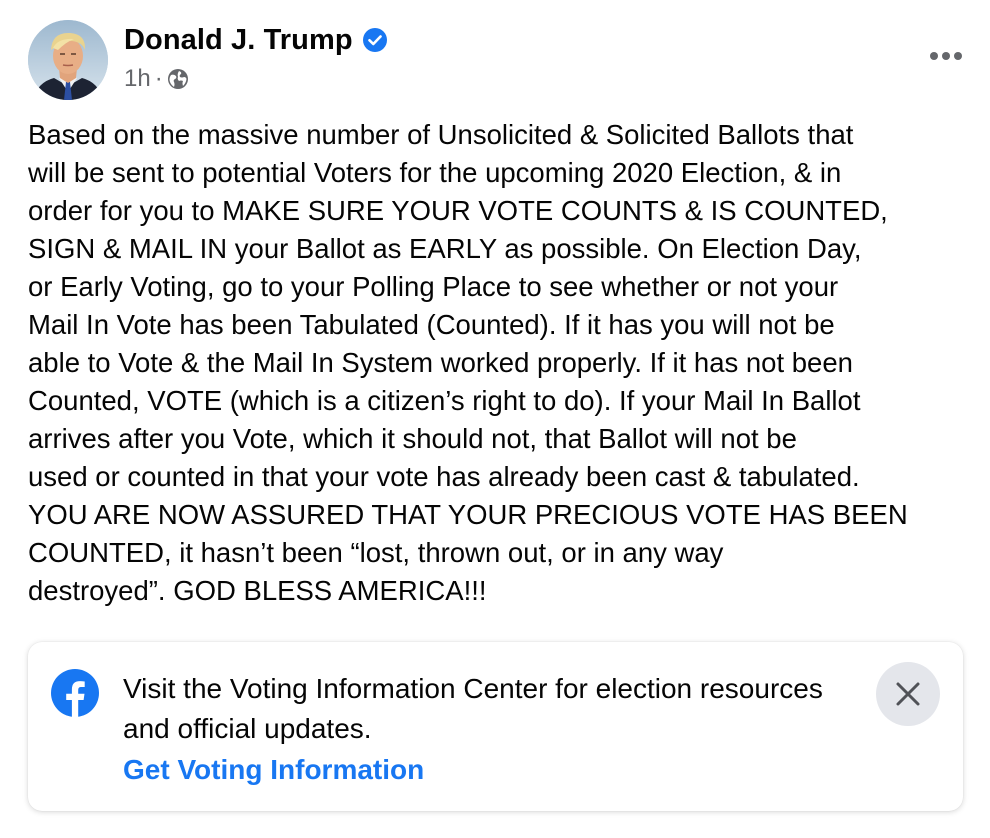 This screenshot has width=990, height=838. Describe the element at coordinates (498, 60) in the screenshot. I see `post-header: Donald J. Trump 1h ·` at that location.